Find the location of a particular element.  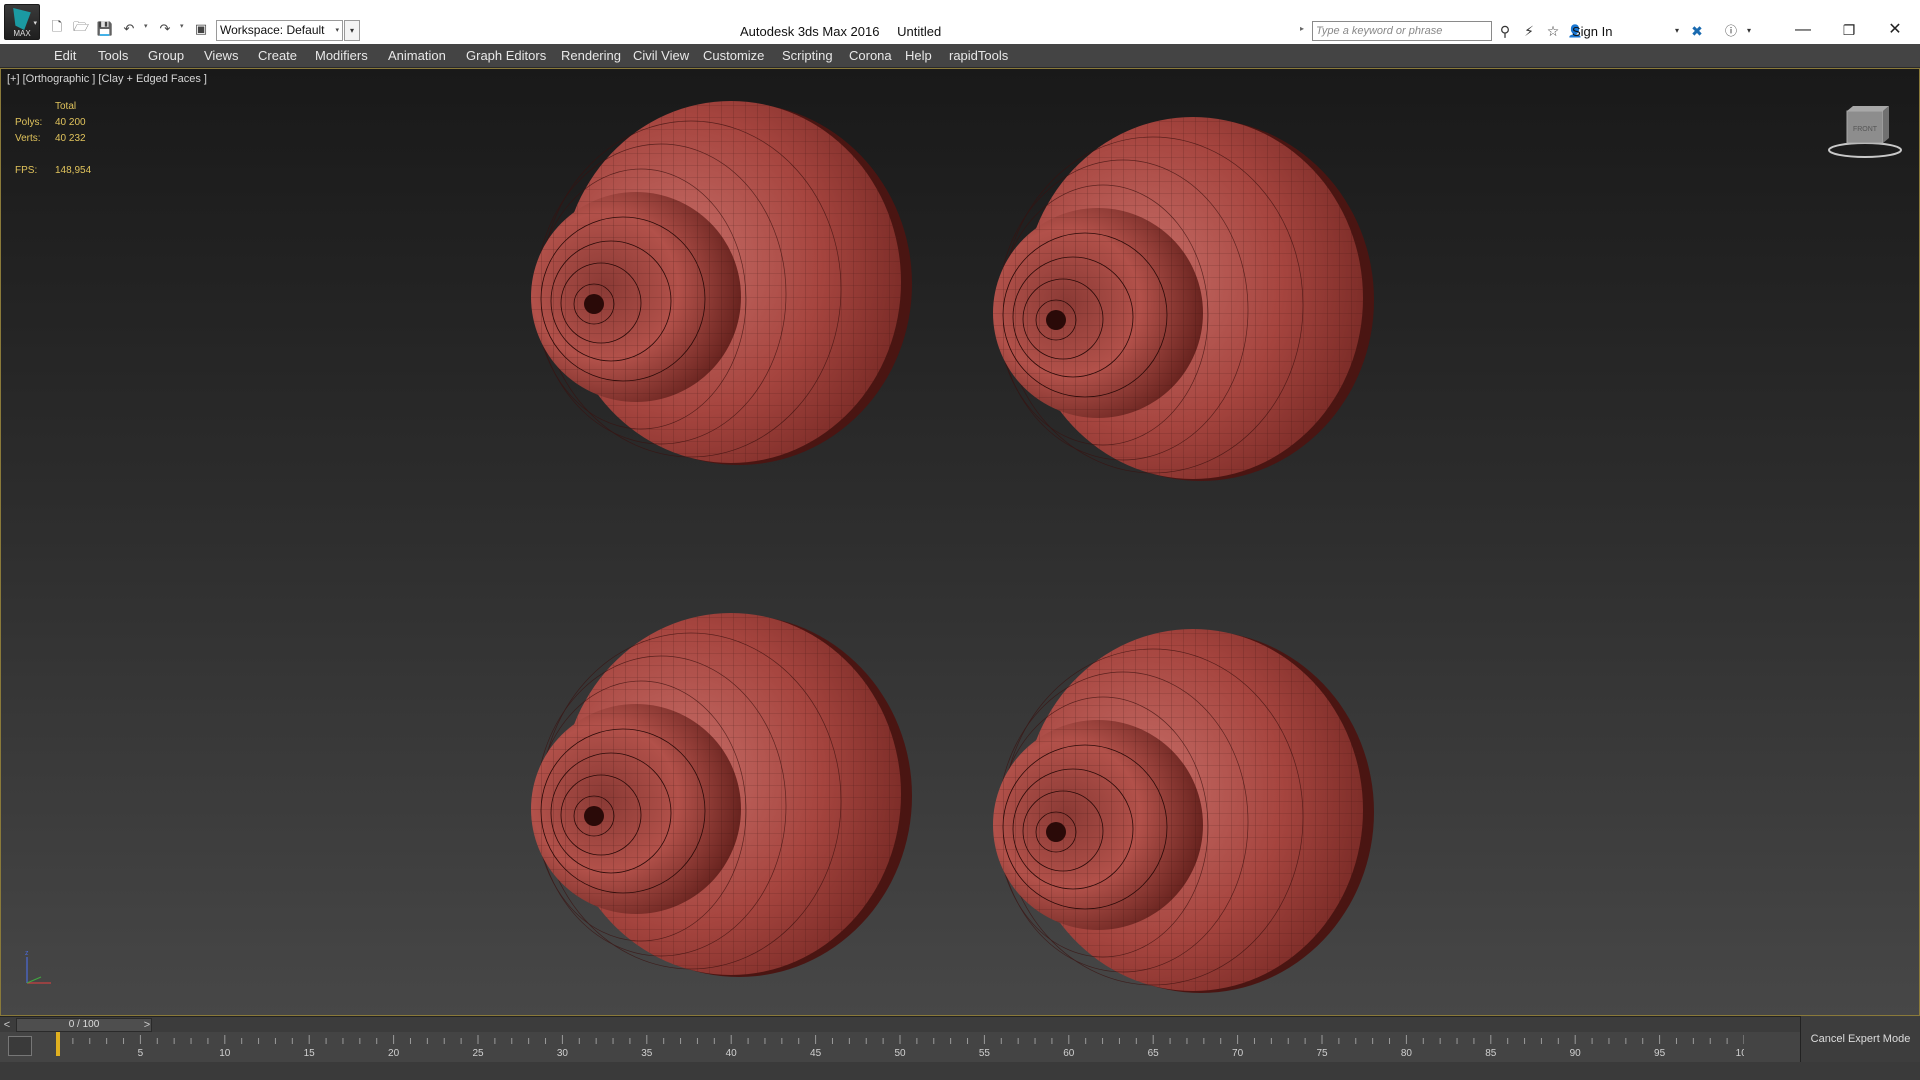

menu-civil-view: Civil View is located at coordinates (661, 55).